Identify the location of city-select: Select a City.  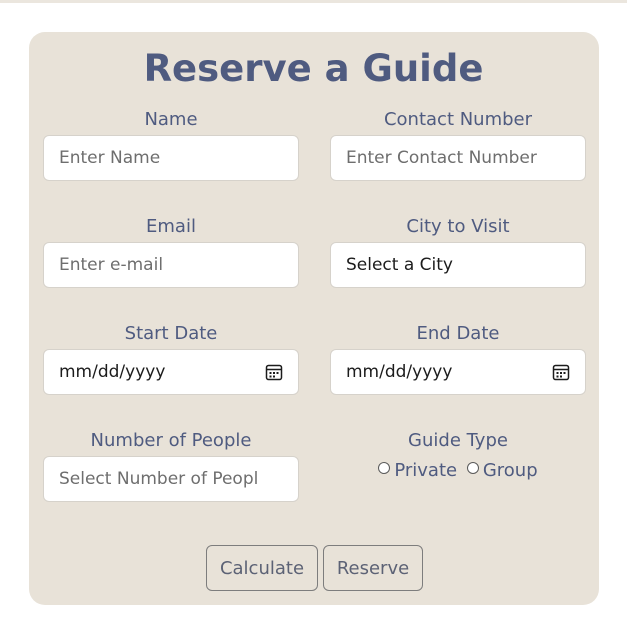
(458, 265).